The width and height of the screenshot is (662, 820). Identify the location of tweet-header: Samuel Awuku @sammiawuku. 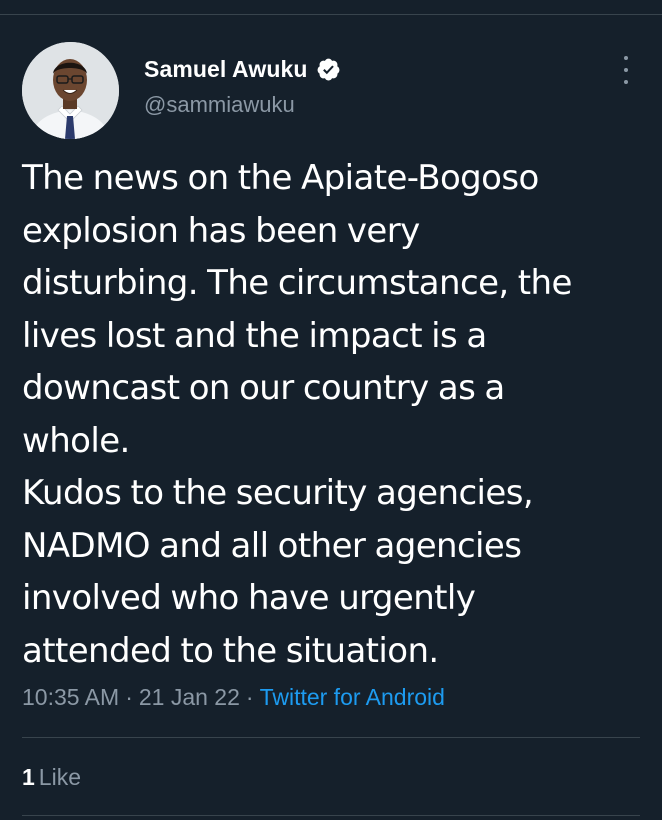
(331, 90).